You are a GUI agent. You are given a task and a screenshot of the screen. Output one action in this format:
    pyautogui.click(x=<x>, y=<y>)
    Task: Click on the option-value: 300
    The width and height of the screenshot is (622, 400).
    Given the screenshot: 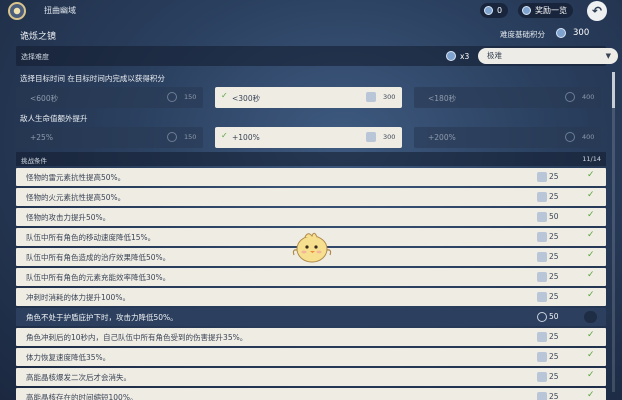 What is the action you would take?
    pyautogui.click(x=389, y=97)
    